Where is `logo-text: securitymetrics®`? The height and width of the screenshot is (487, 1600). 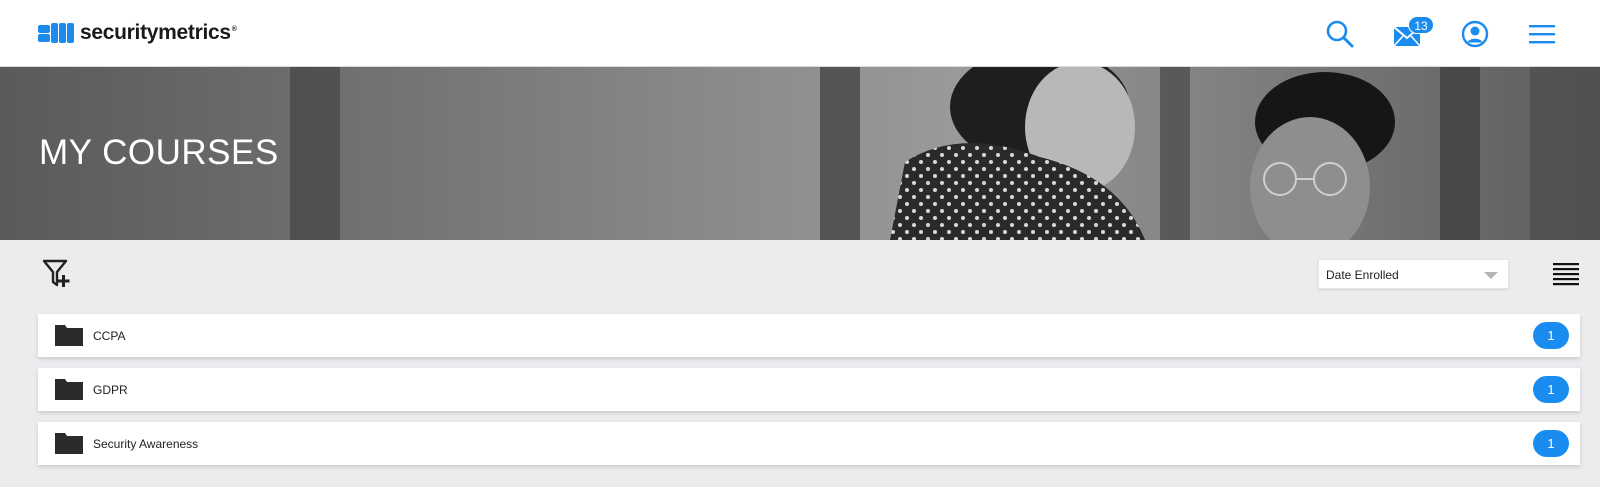 logo-text: securitymetrics® is located at coordinates (158, 32).